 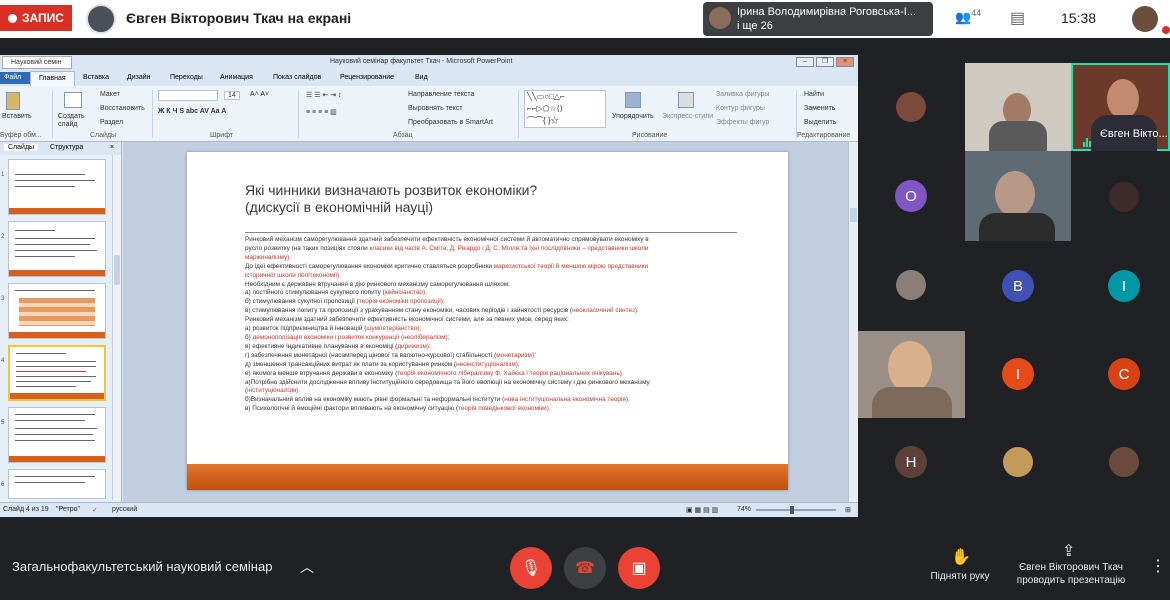 What do you see at coordinates (805, 62) in the screenshot?
I see `minimize-button: –` at bounding box center [805, 62].